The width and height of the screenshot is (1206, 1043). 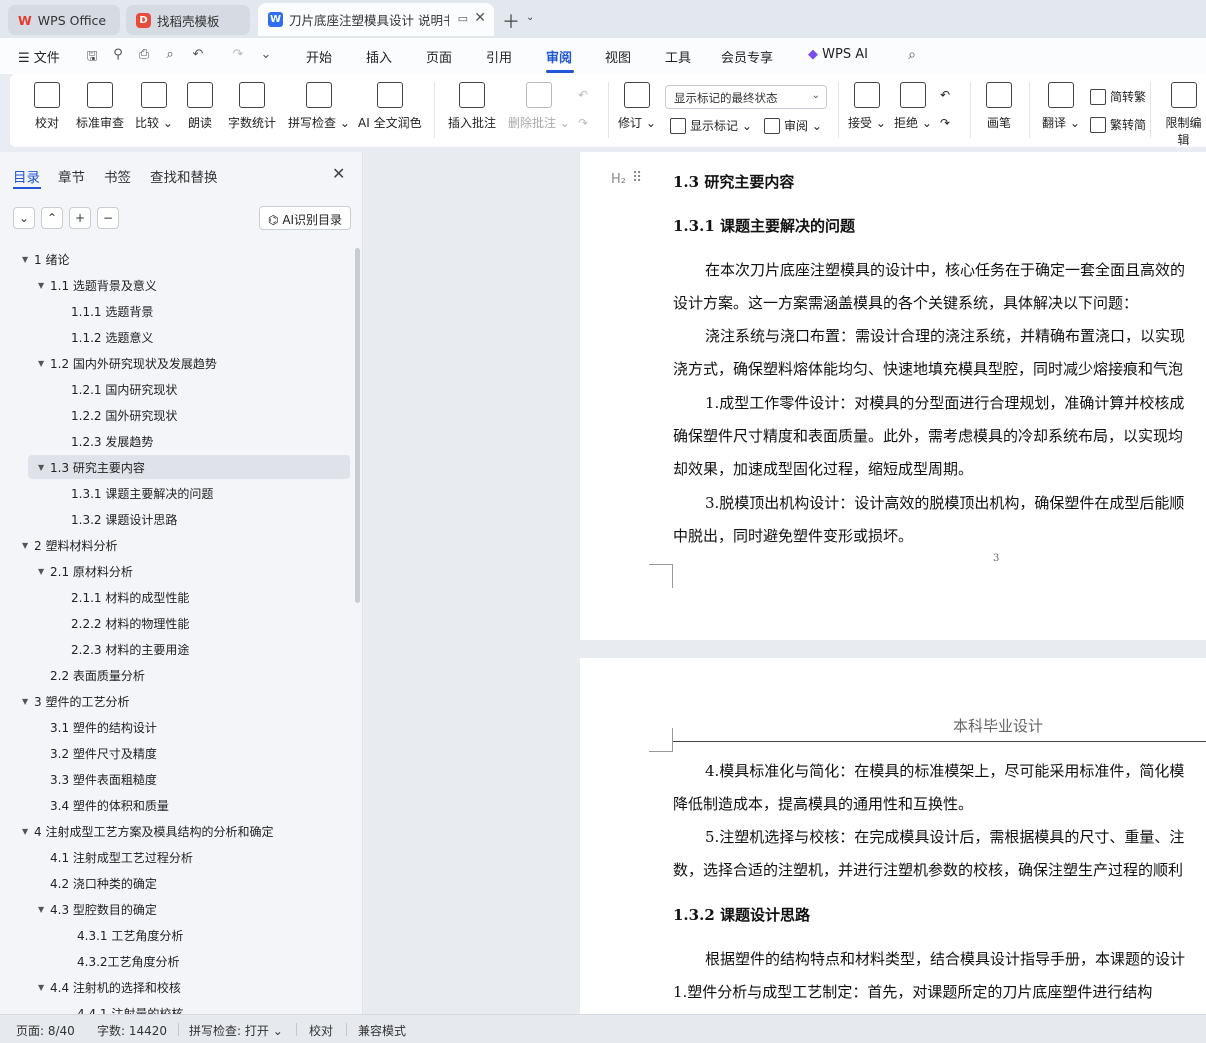 What do you see at coordinates (124, 389) in the screenshot?
I see `toc-item: 1.2.1 国内研究现状` at bounding box center [124, 389].